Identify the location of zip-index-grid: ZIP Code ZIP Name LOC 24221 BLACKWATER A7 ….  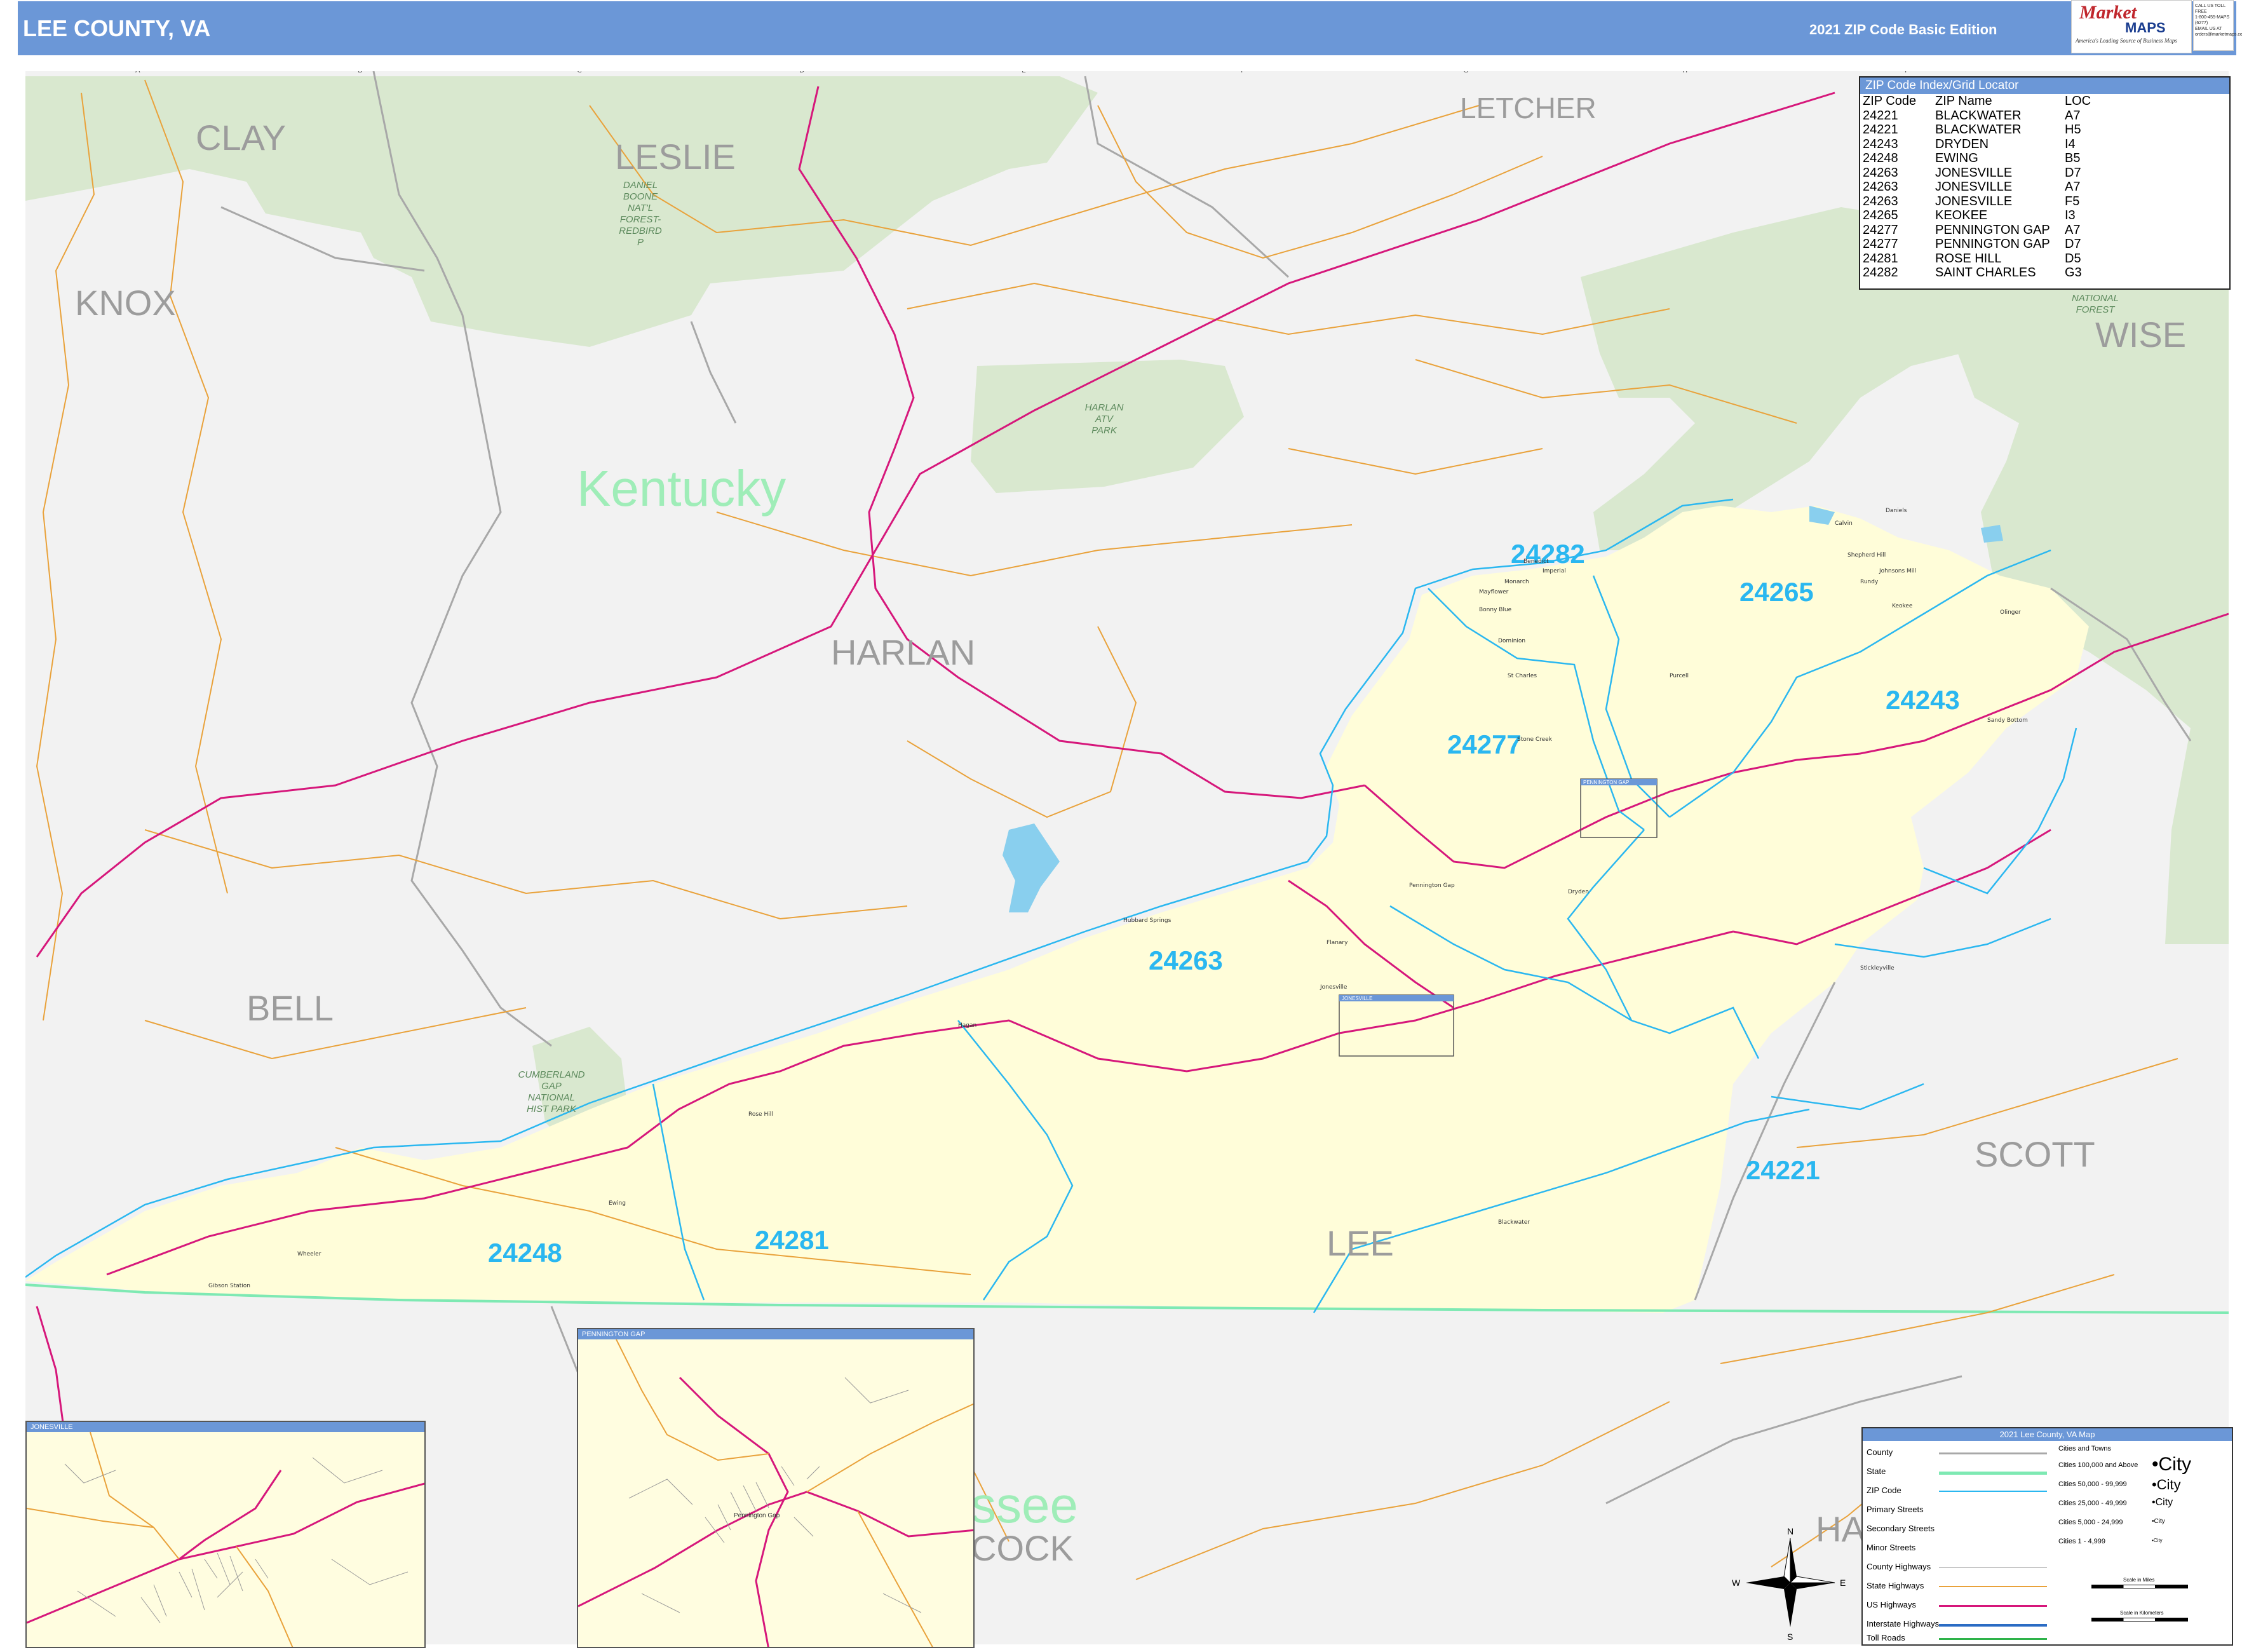
(1976, 187).